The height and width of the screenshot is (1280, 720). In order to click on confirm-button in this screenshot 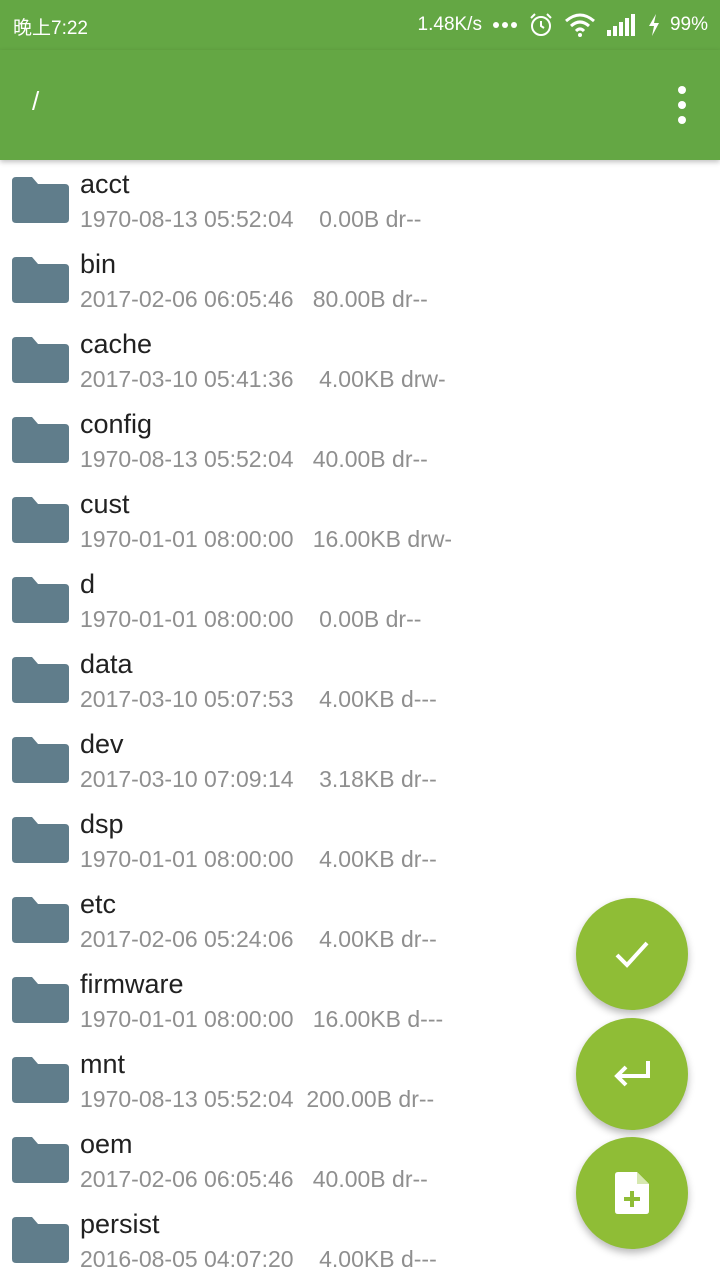, I will do `click(632, 954)`.